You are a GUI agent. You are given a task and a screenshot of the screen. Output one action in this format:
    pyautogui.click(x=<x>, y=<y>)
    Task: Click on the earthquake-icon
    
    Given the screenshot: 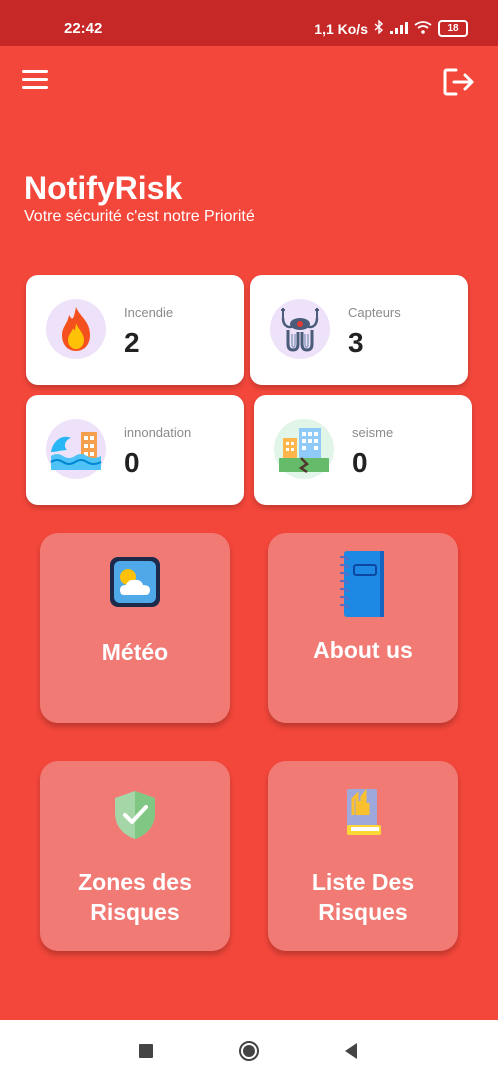 What is the action you would take?
    pyautogui.click(x=304, y=449)
    